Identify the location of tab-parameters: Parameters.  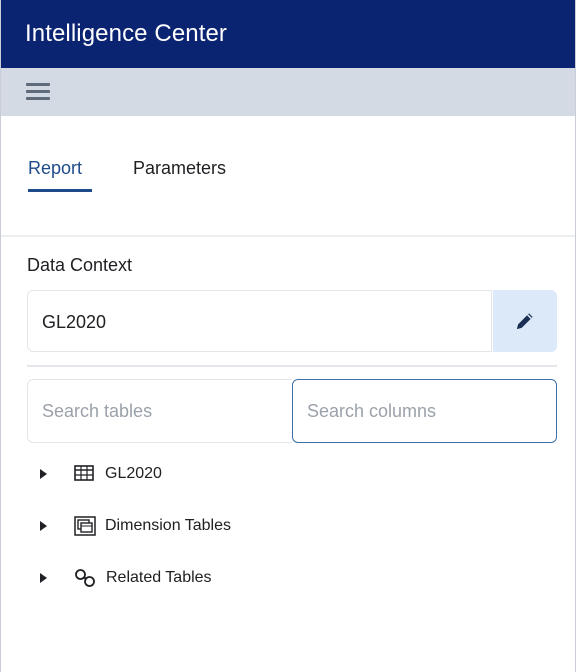
(179, 168).